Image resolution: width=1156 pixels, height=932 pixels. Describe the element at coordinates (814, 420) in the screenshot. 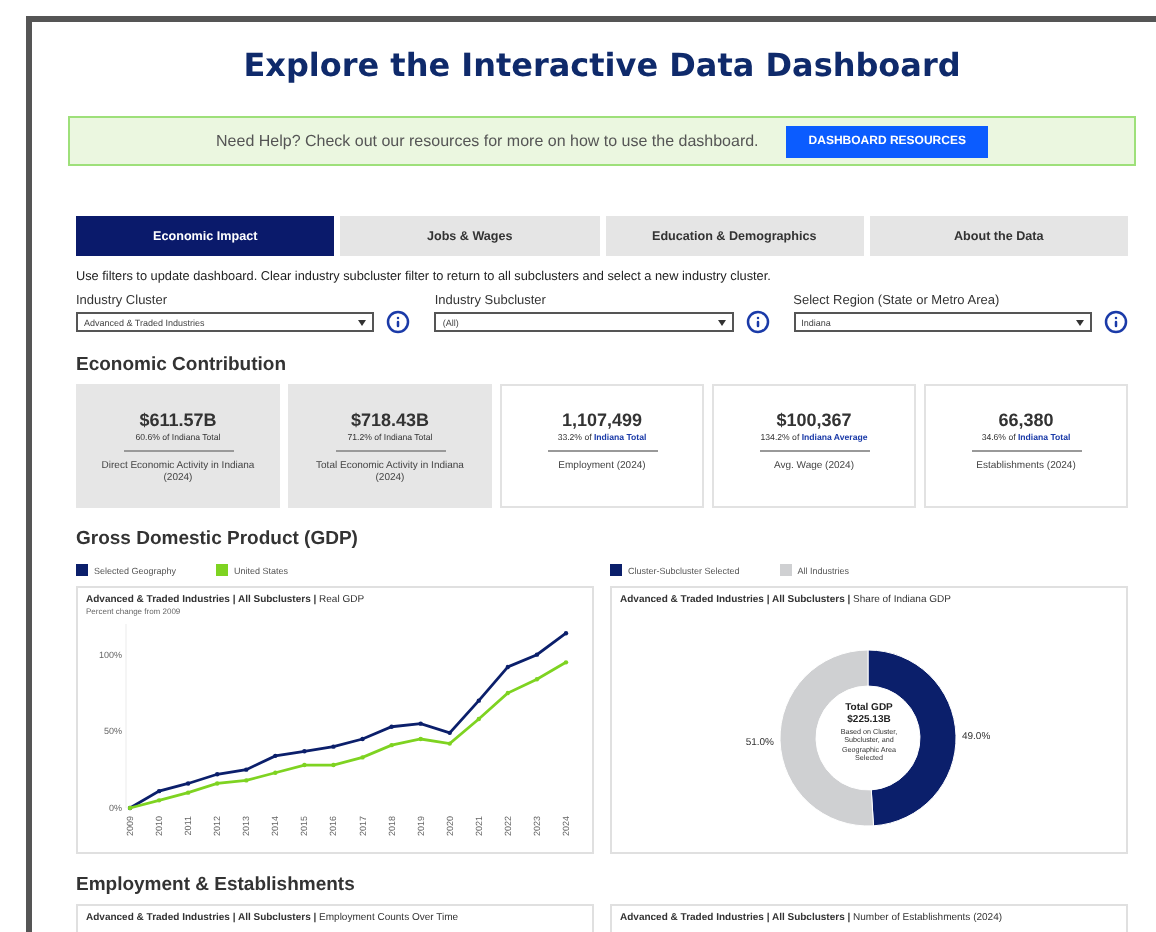

I see `metric-value: $100,367` at that location.